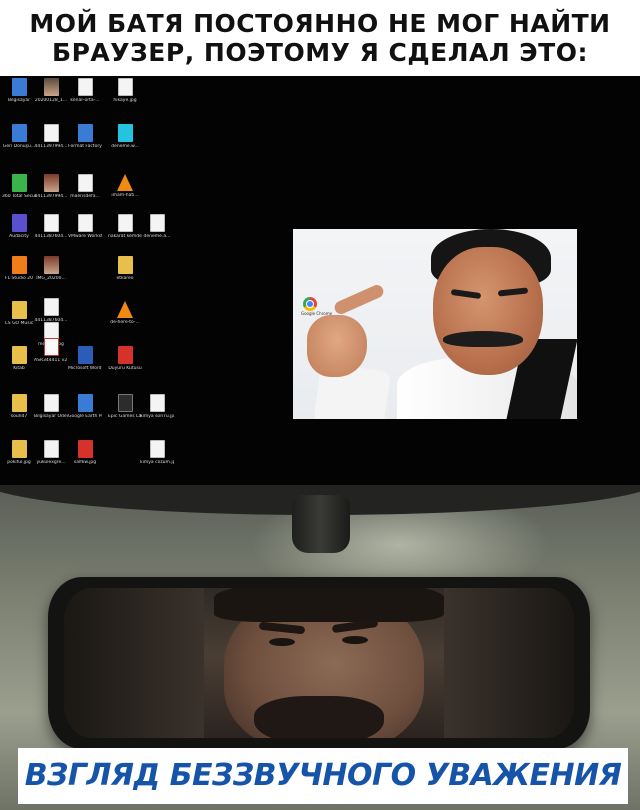 The width and height of the screenshot is (640, 810). I want to click on mirror-reflection, so click(319, 663).